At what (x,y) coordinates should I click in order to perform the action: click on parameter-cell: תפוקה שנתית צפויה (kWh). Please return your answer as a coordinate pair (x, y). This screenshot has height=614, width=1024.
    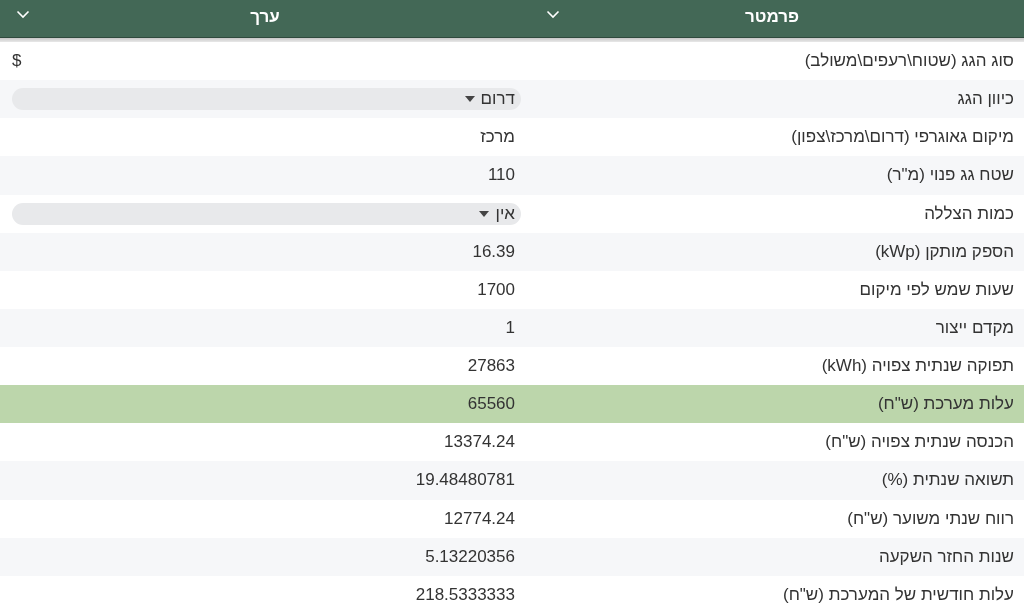
    Looking at the image, I should click on (917, 366).